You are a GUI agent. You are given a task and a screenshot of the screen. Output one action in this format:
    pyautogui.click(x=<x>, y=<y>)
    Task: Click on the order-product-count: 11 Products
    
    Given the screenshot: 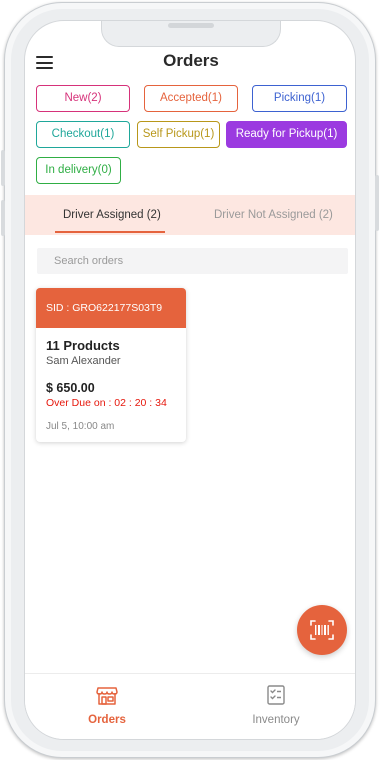 What is the action you would take?
    pyautogui.click(x=83, y=345)
    